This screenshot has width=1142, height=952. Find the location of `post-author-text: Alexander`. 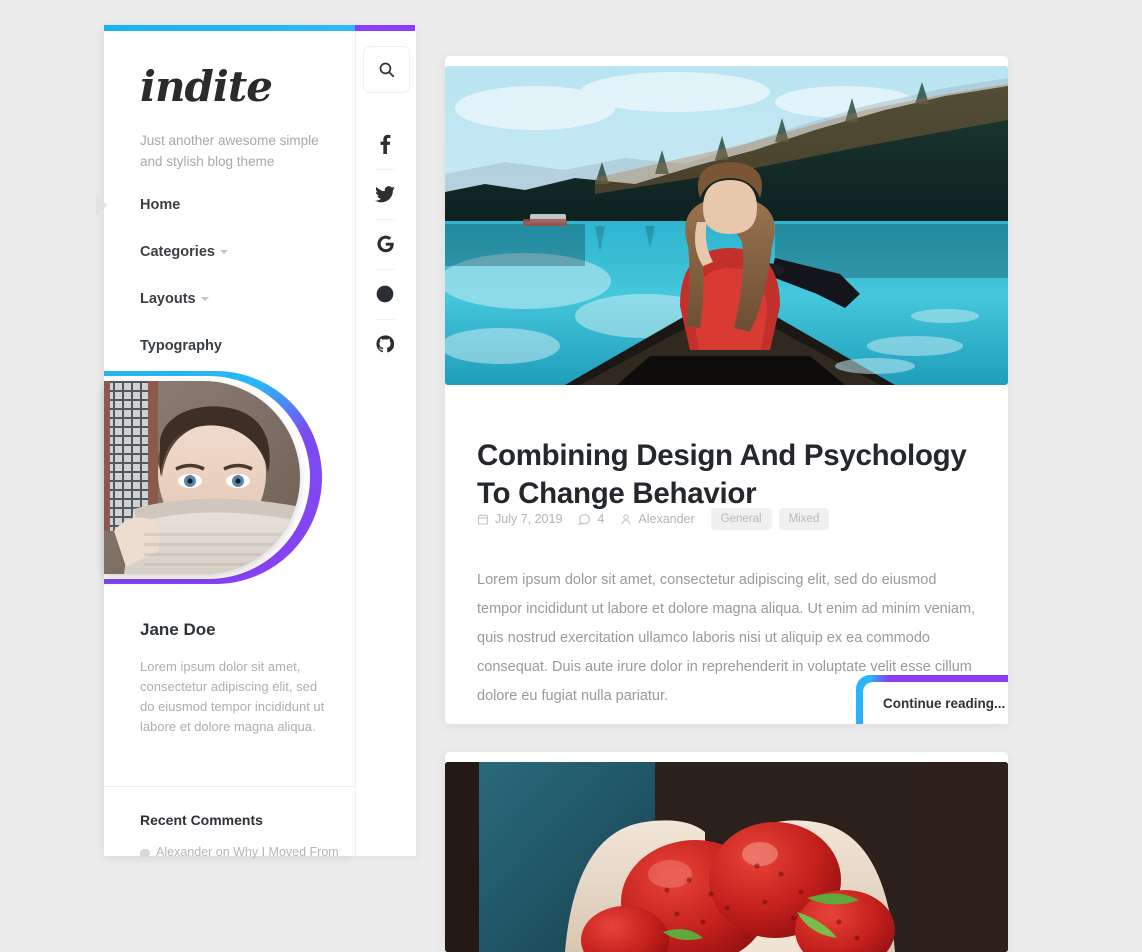

post-author-text: Alexander is located at coordinates (666, 519).